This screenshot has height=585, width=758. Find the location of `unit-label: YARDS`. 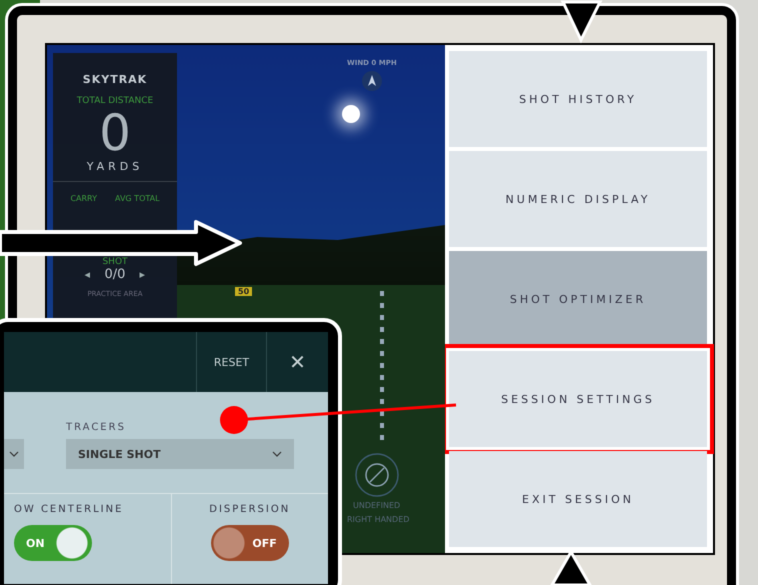

unit-label: YARDS is located at coordinates (115, 166).